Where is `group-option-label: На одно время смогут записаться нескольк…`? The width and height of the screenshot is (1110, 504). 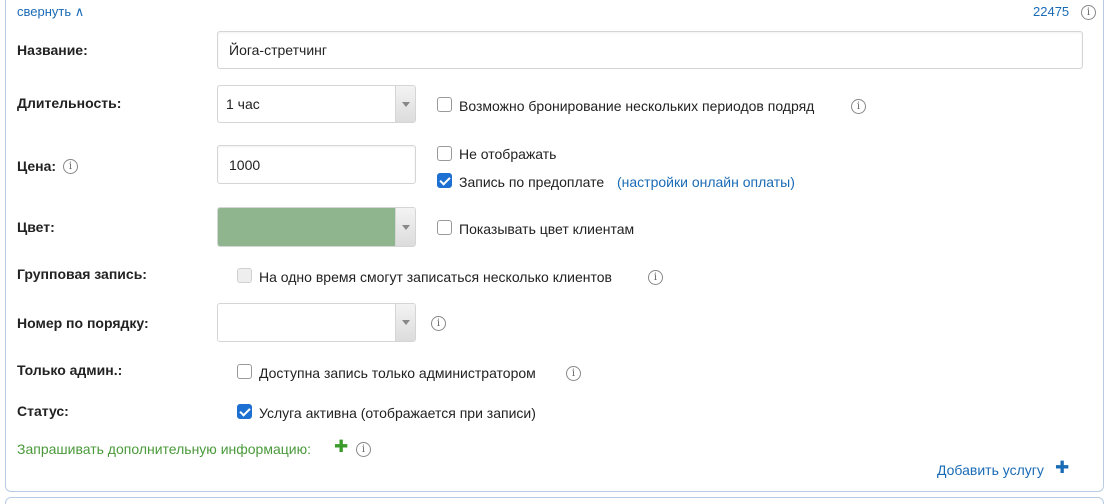 group-option-label: На одно время смогут записаться нескольк… is located at coordinates (435, 277).